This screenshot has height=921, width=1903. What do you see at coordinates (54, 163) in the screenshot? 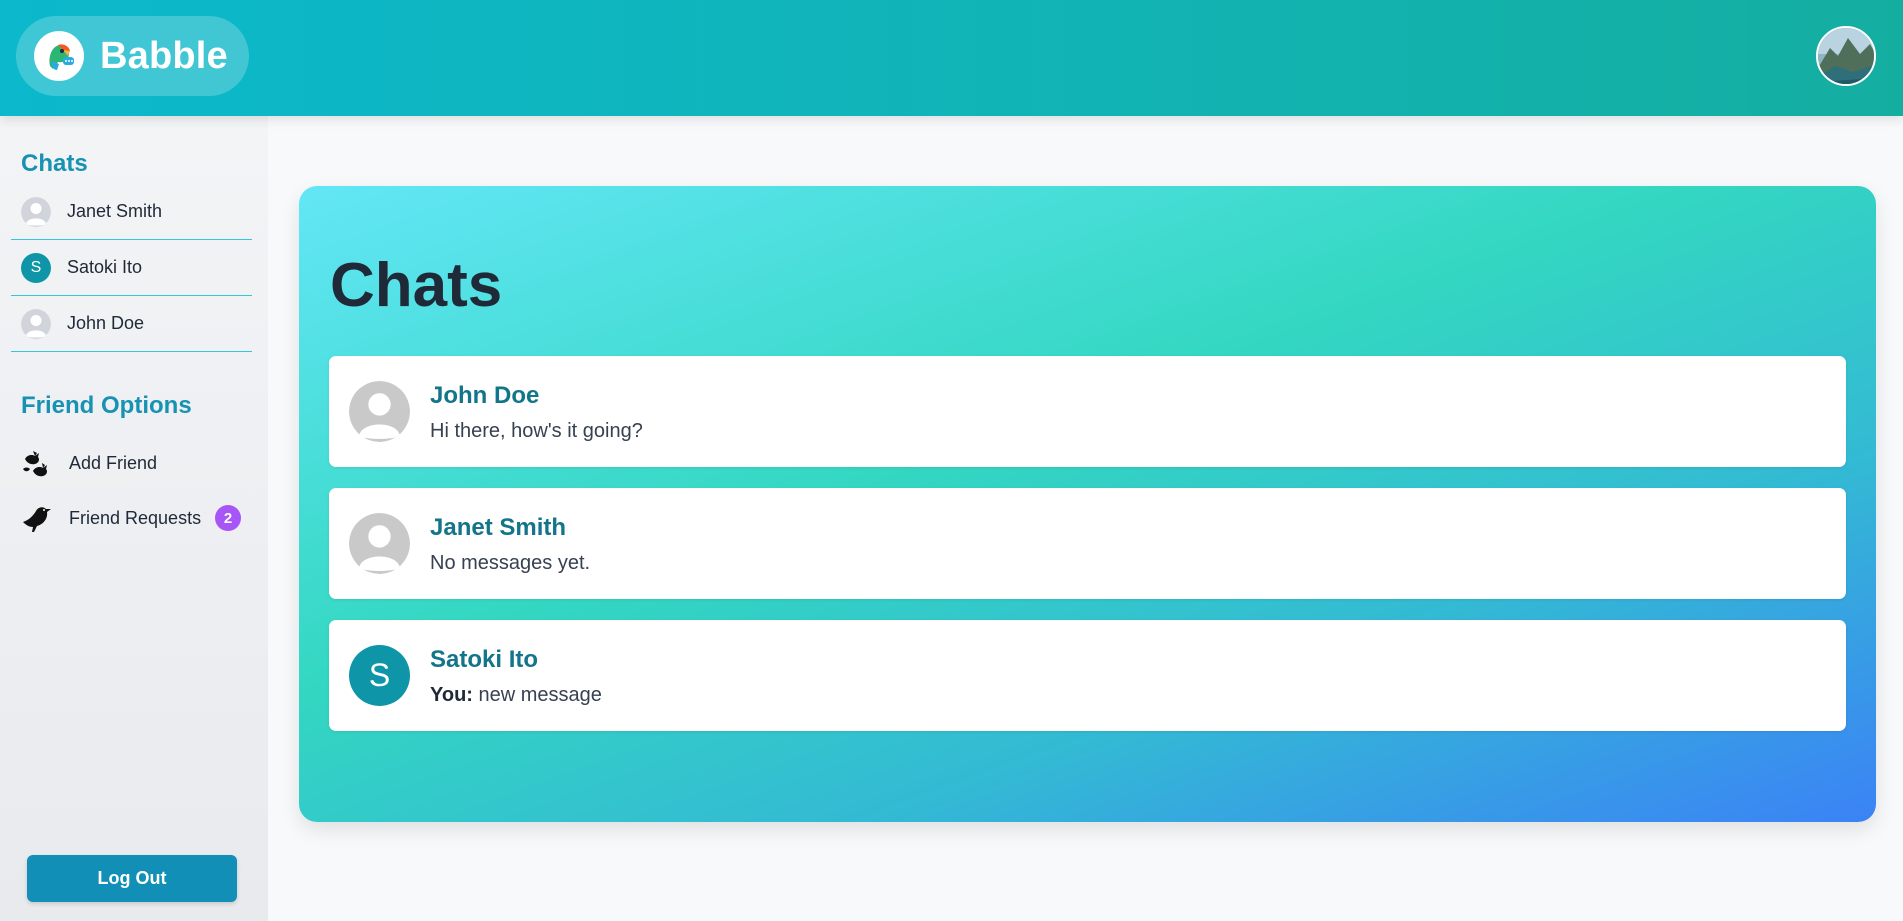
I see `sidebar-chats-title: Chats` at bounding box center [54, 163].